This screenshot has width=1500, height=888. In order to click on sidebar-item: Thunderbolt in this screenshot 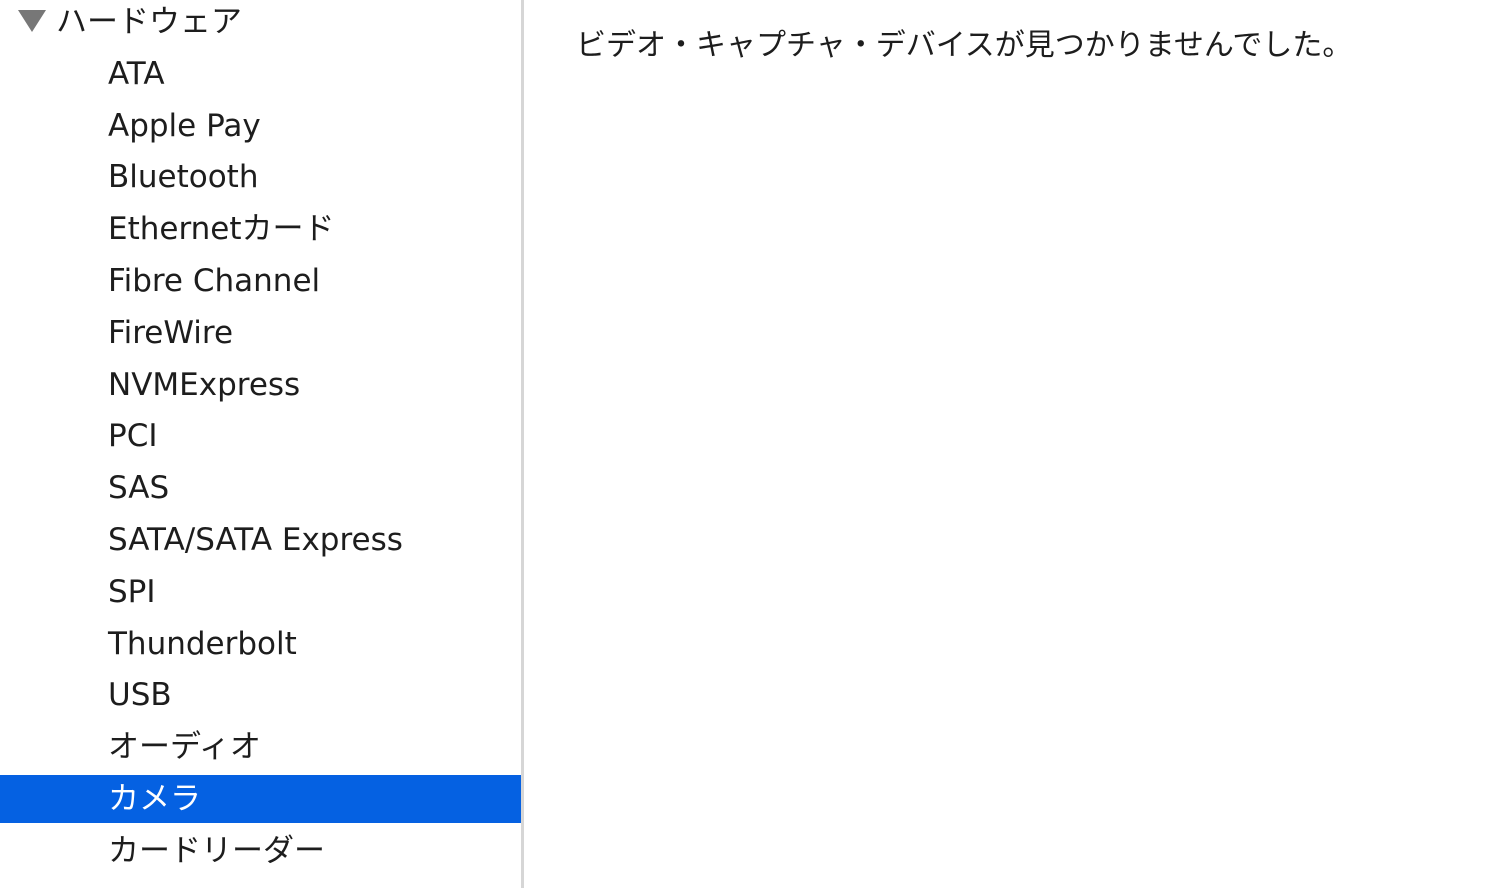, I will do `click(260, 644)`.